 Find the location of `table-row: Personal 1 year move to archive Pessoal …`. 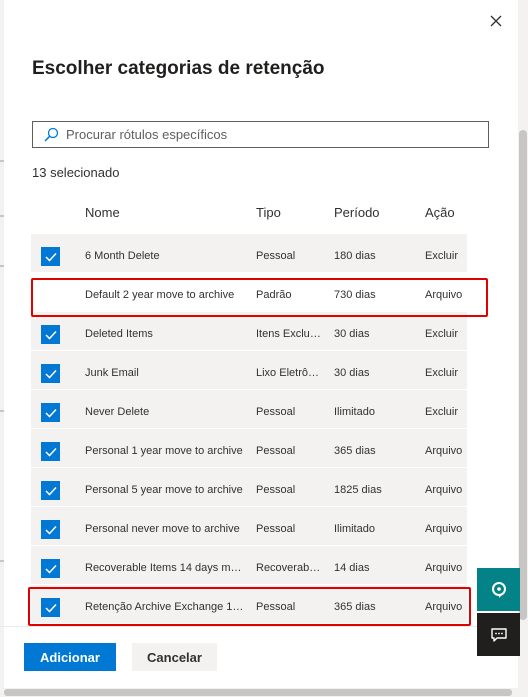

table-row: Personal 1 year move to archive Pessoal … is located at coordinates (249, 448).